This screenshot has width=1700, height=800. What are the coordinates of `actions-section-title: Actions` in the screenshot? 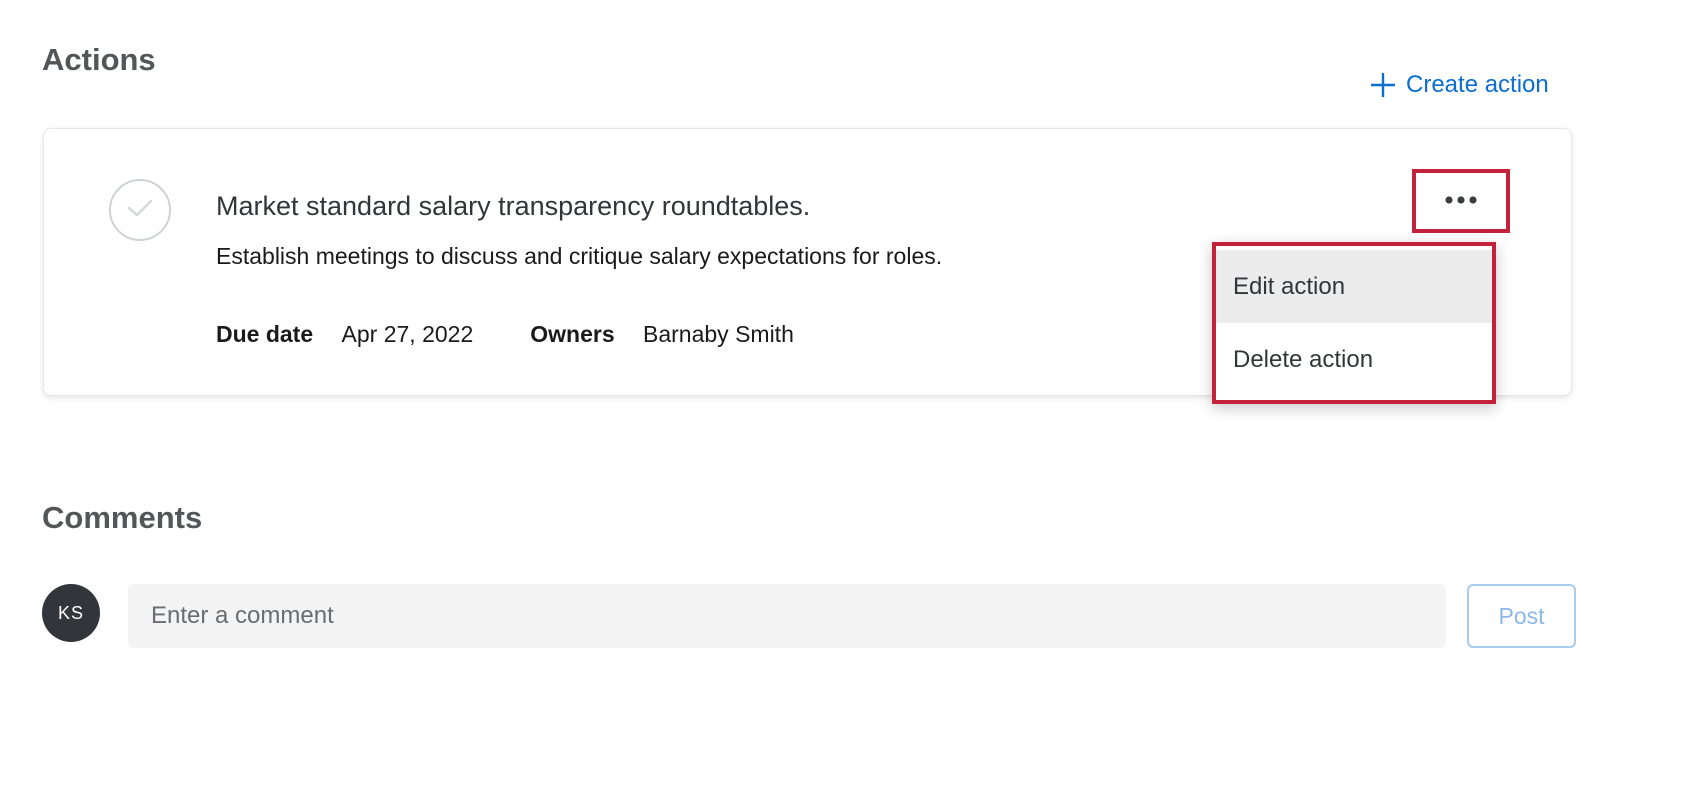 It's located at (99, 59).